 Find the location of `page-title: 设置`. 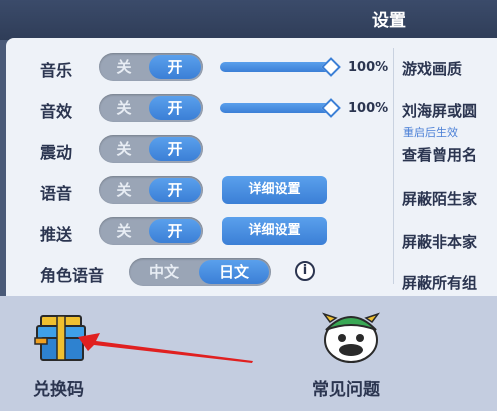

page-title: 设置 is located at coordinates (389, 21).